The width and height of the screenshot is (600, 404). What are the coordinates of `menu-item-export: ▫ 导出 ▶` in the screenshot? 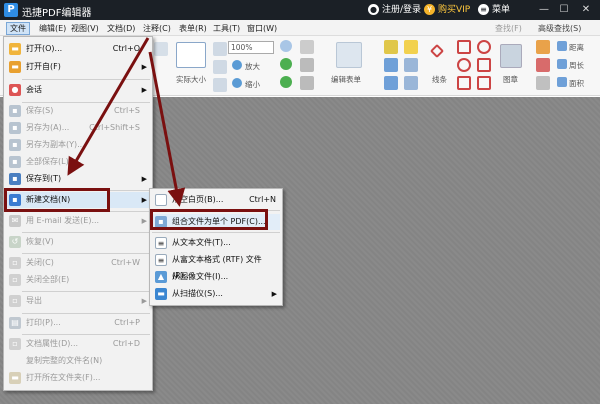 It's located at (78, 301).